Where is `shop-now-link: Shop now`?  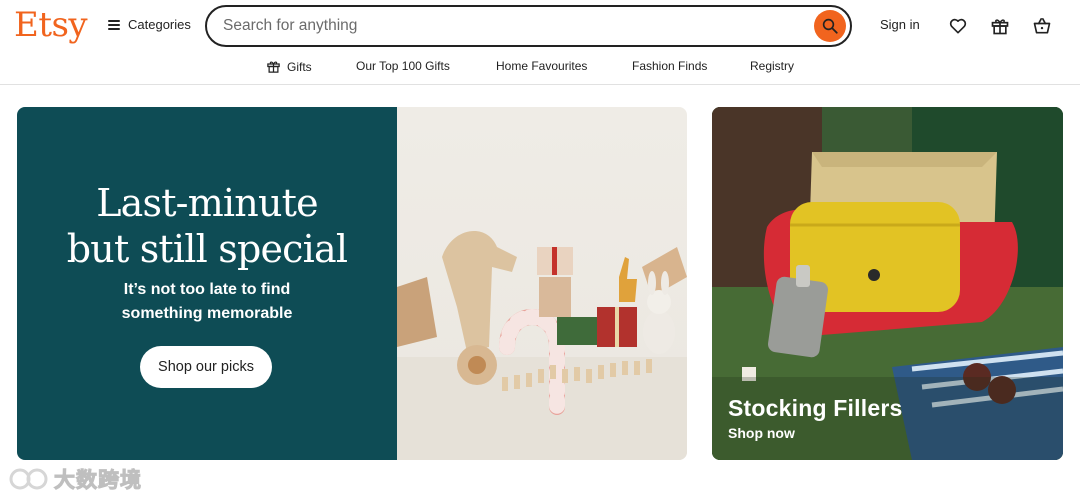
shop-now-link: Shop now is located at coordinates (761, 433).